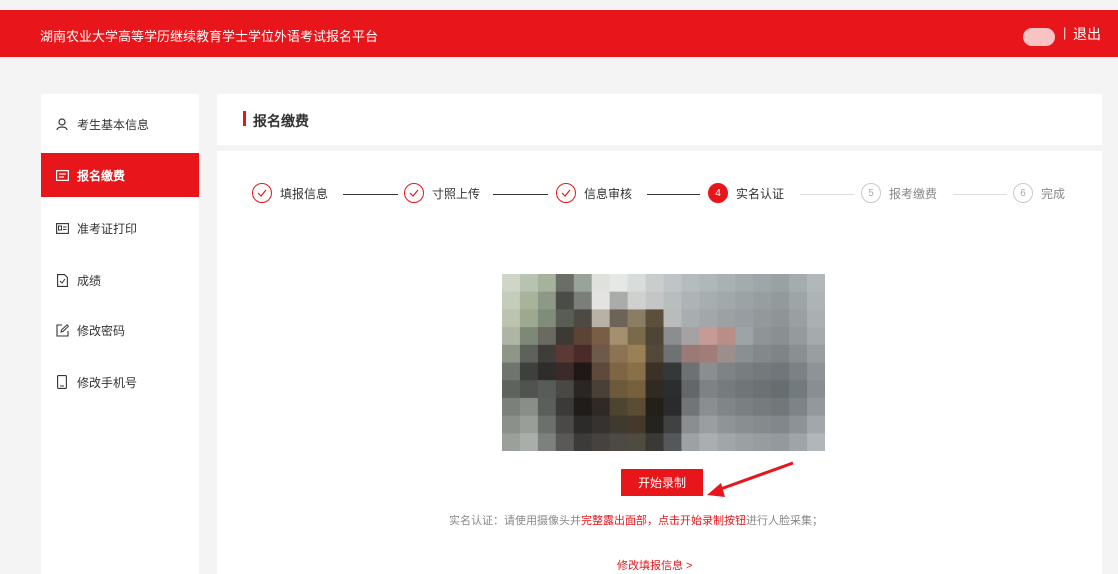 Image resolution: width=1118 pixels, height=574 pixels. I want to click on id-card-icon, so click(62, 228).